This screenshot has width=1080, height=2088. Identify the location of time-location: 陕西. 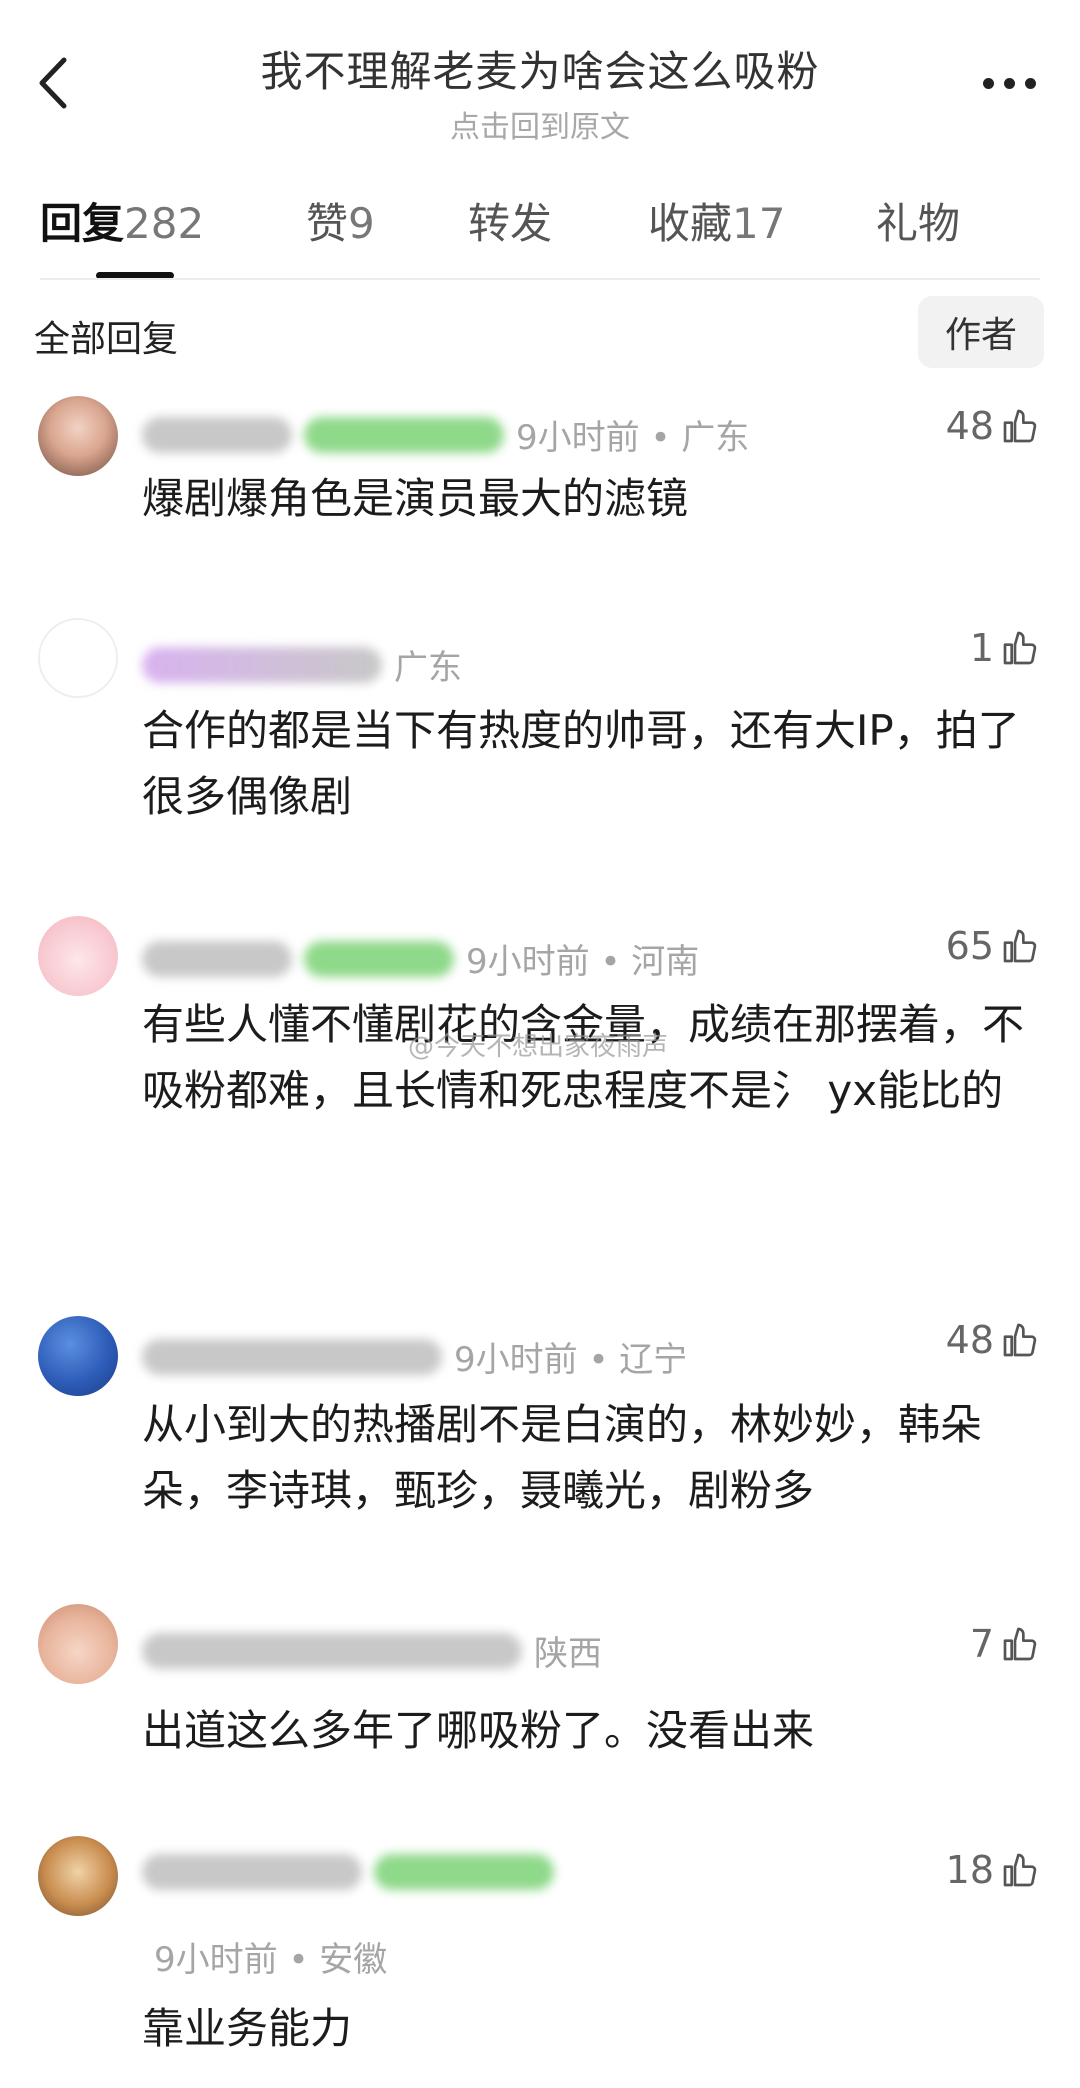
(568, 1654).